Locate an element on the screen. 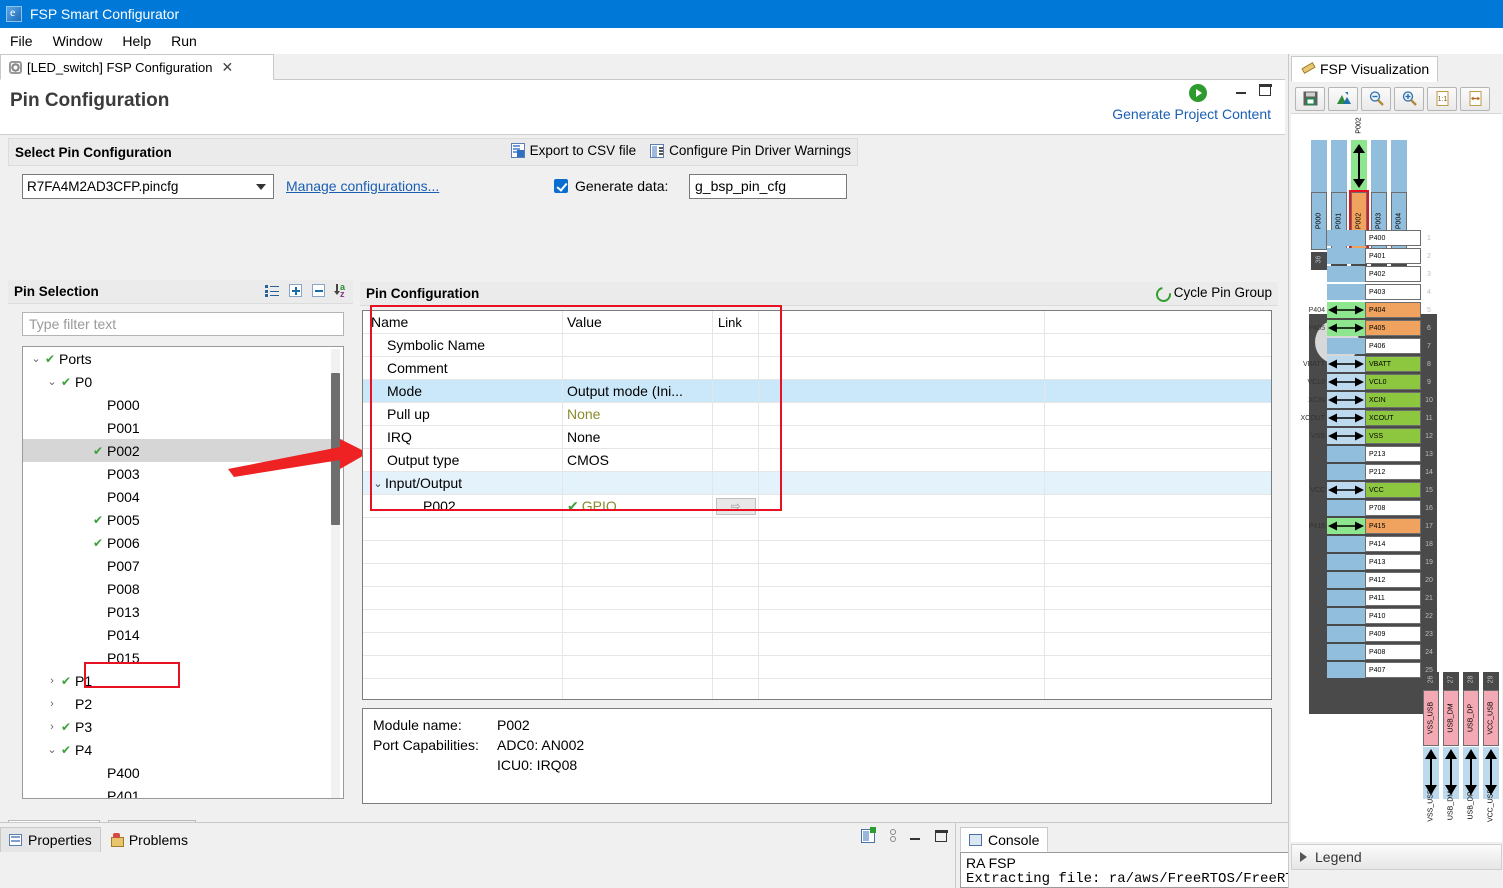 The height and width of the screenshot is (888, 1503). tree-item-p1: › ✔ P1 is located at coordinates (183, 680).